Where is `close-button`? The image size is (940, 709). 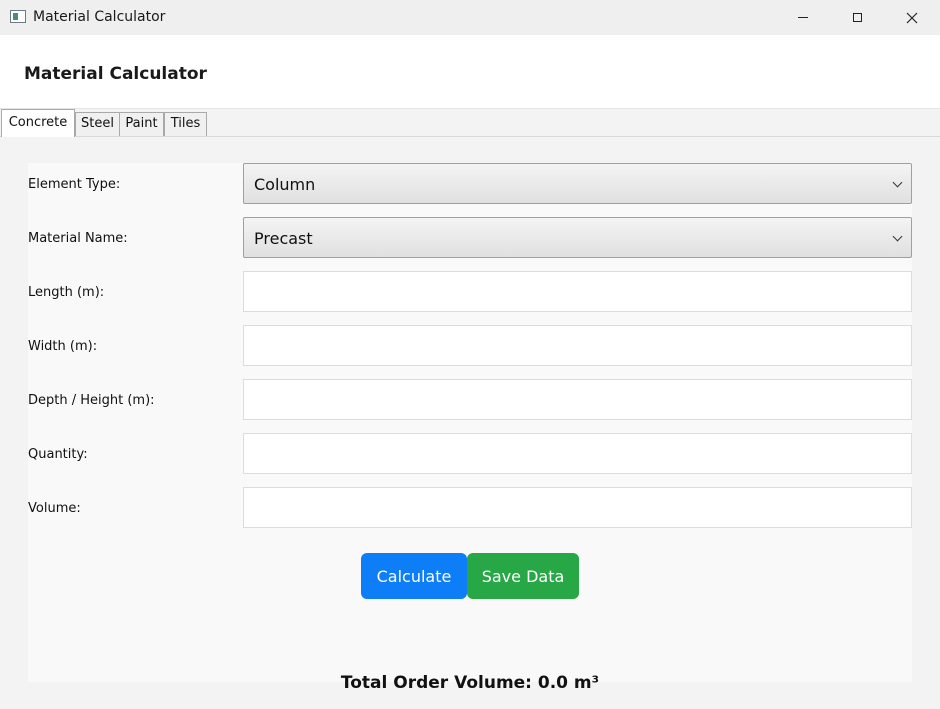 close-button is located at coordinates (912, 17).